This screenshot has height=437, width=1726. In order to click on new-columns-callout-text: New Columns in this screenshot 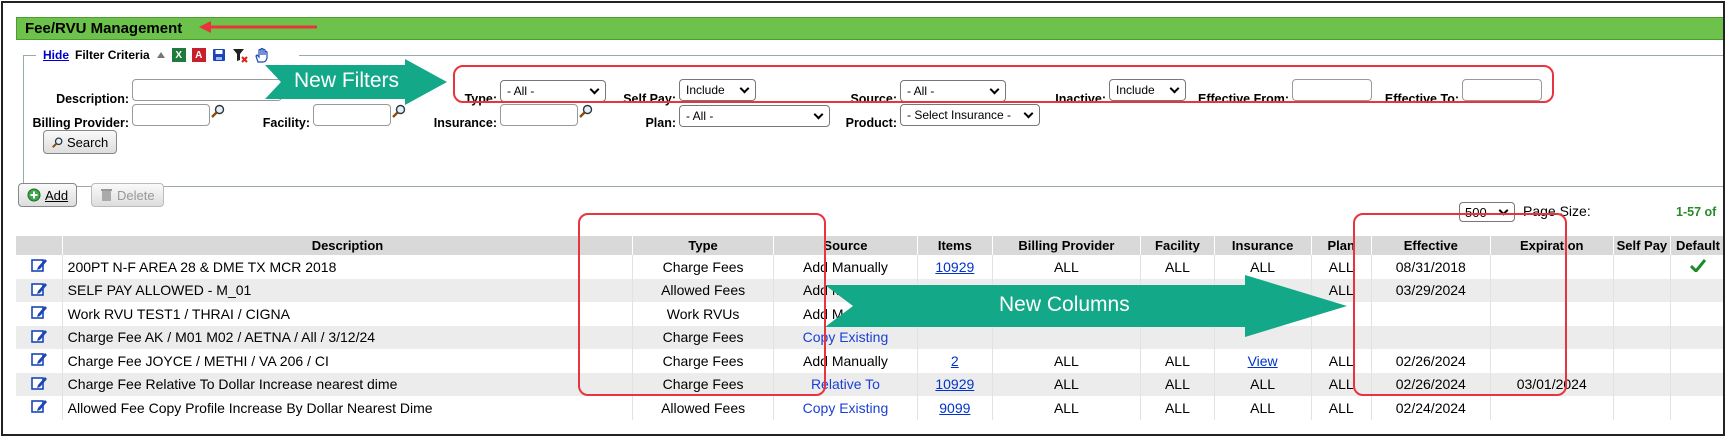, I will do `click(1064, 304)`.